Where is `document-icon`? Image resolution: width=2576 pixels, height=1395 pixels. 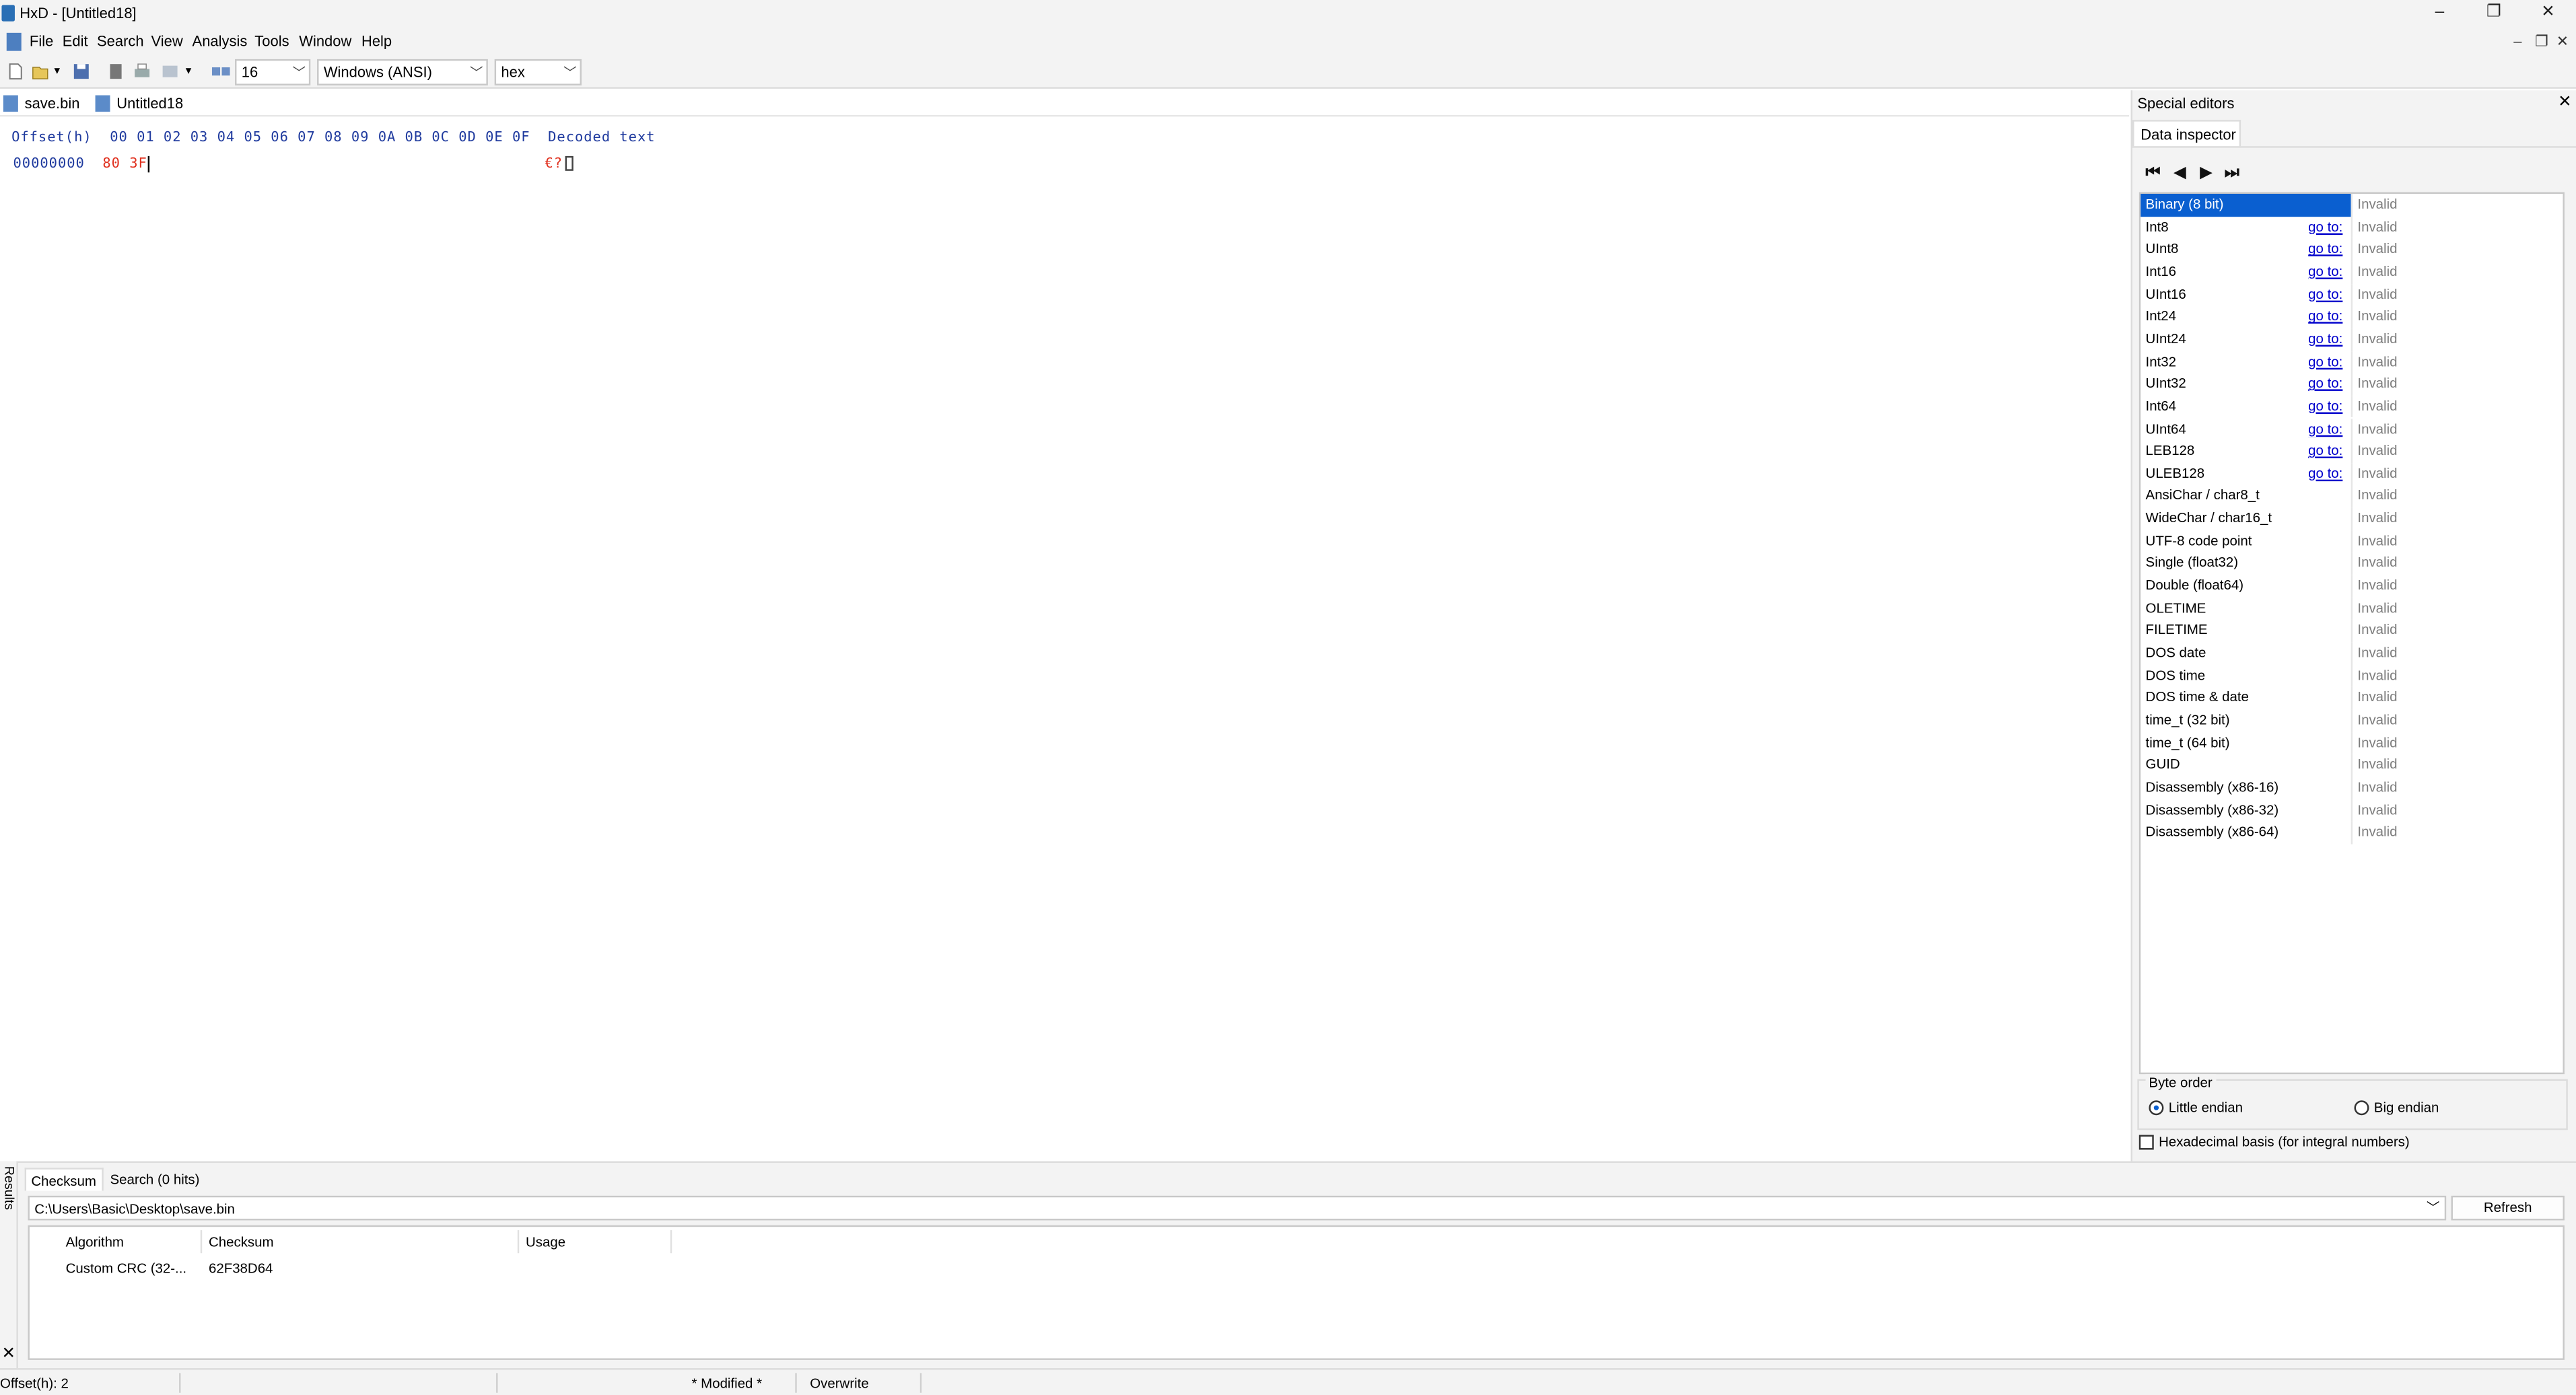 document-icon is located at coordinates (14, 41).